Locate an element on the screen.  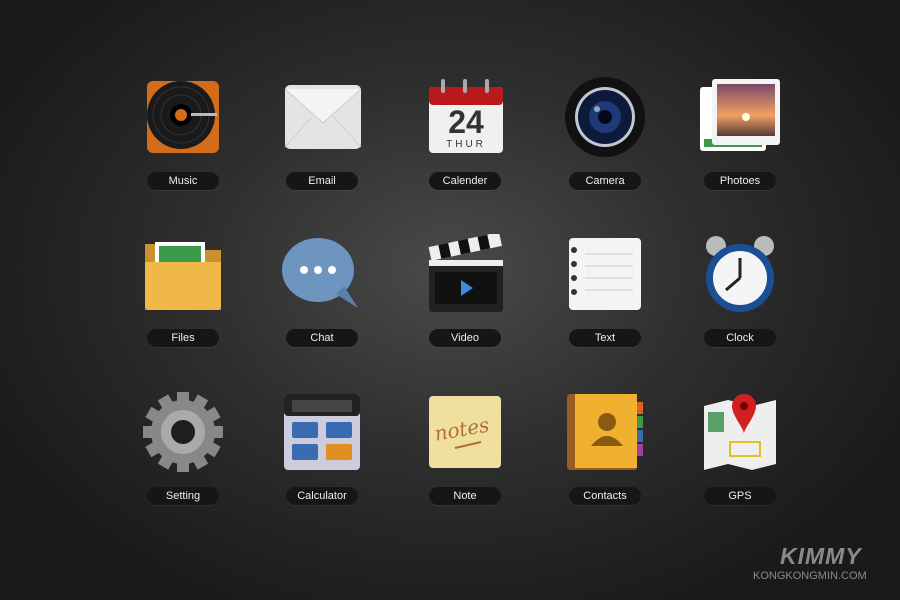
app-label: GPS is located at coordinates (740, 496).